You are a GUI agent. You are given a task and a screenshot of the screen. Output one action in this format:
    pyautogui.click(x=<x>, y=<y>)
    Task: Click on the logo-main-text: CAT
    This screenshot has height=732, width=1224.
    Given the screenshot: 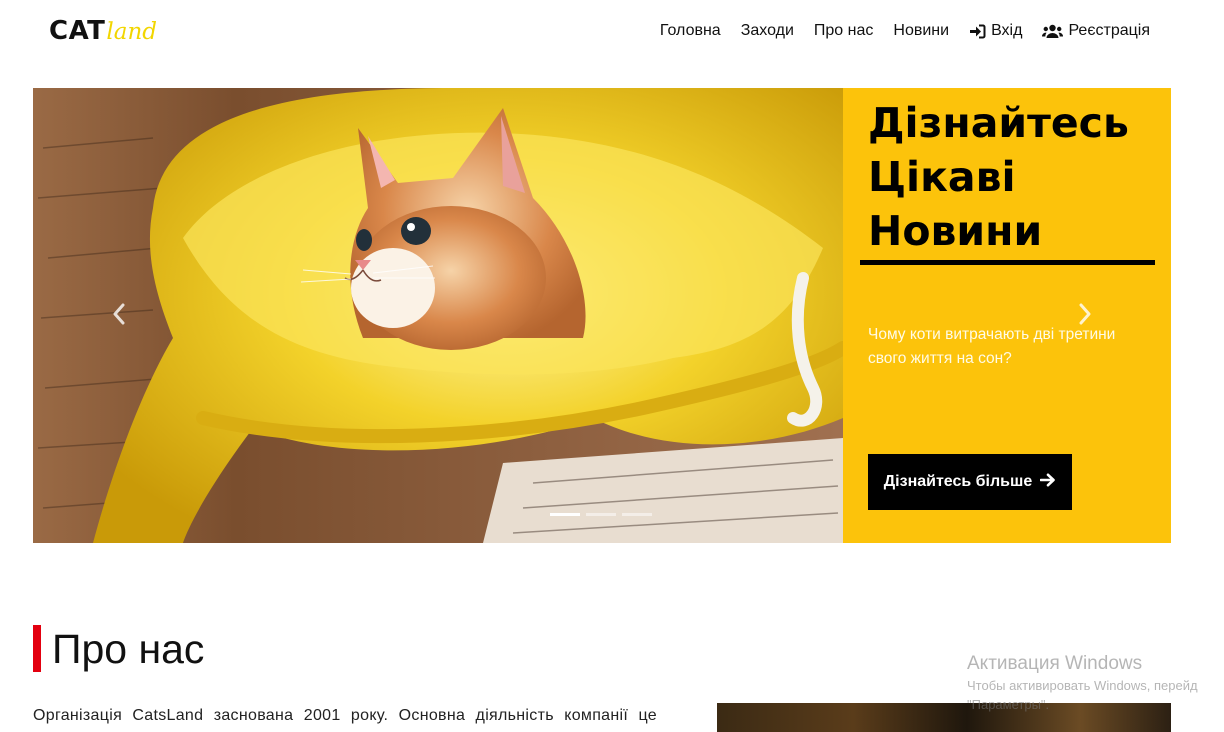 What is the action you would take?
    pyautogui.click(x=77, y=31)
    